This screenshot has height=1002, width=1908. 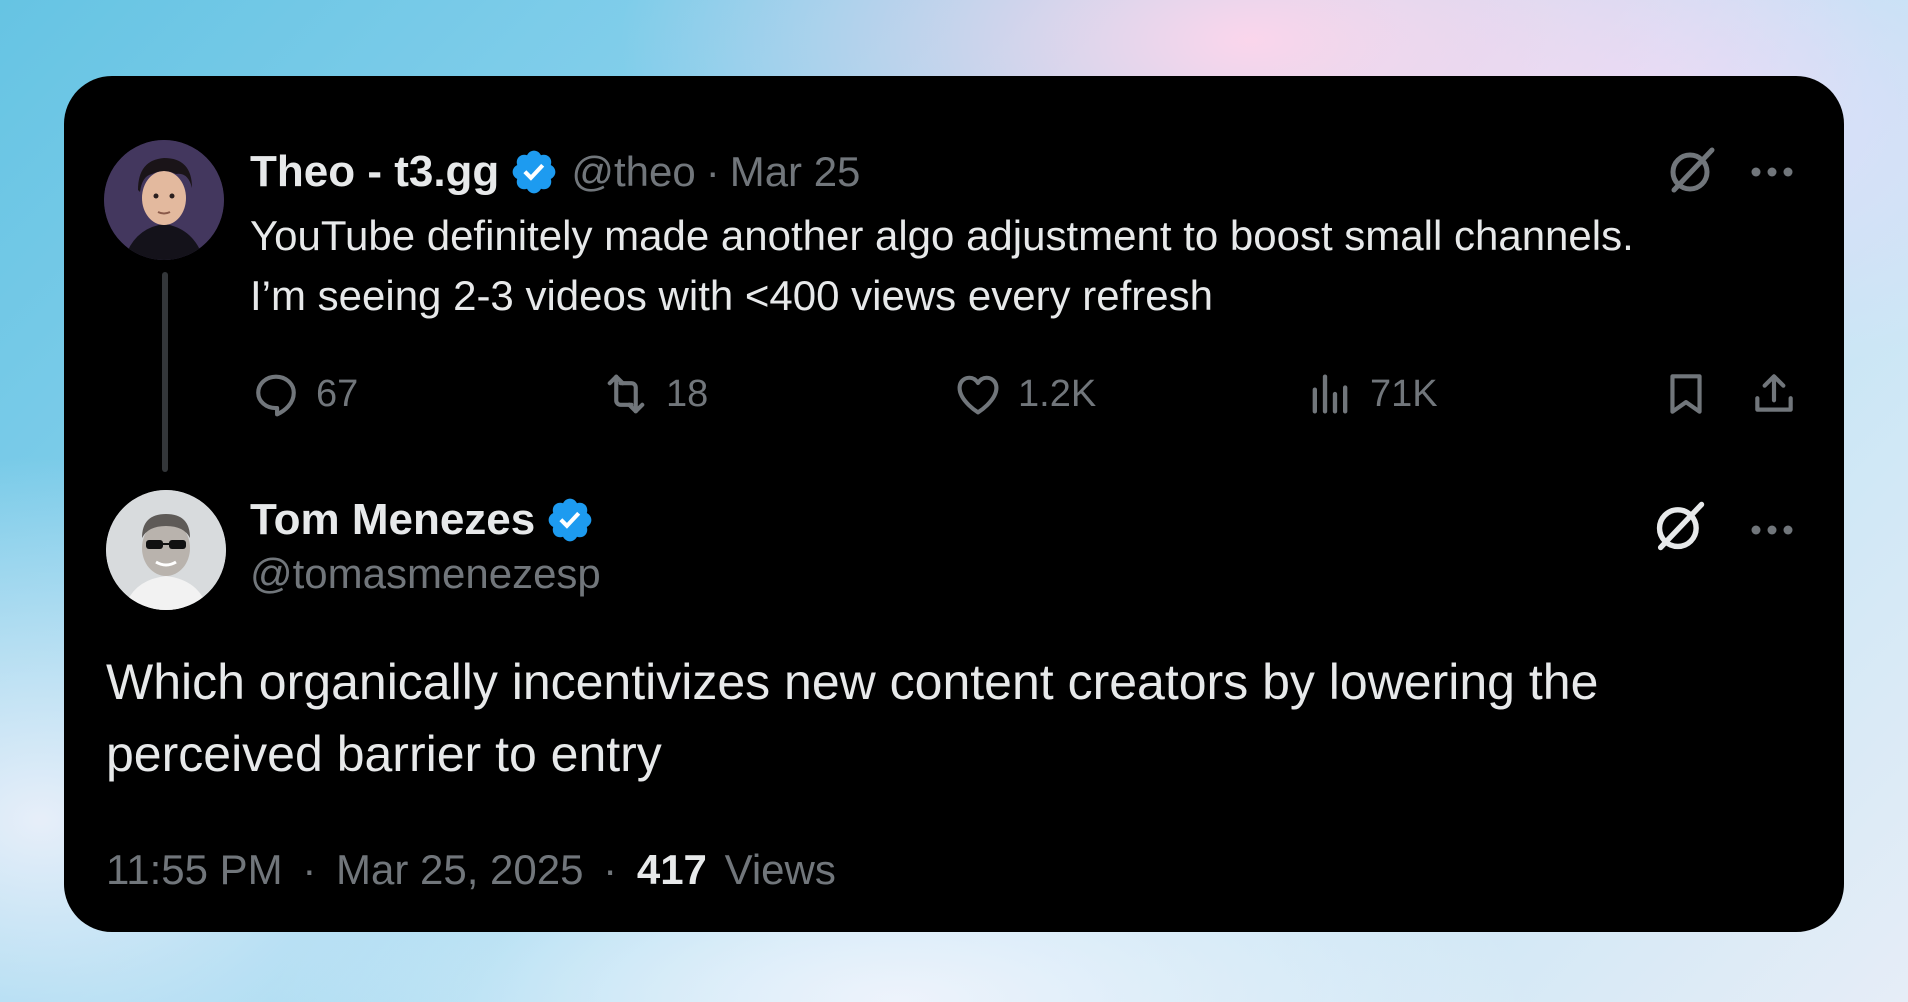 I want to click on original-tweet-header: Theo - t3.gg @theo · Mar 25, so click(x=555, y=172).